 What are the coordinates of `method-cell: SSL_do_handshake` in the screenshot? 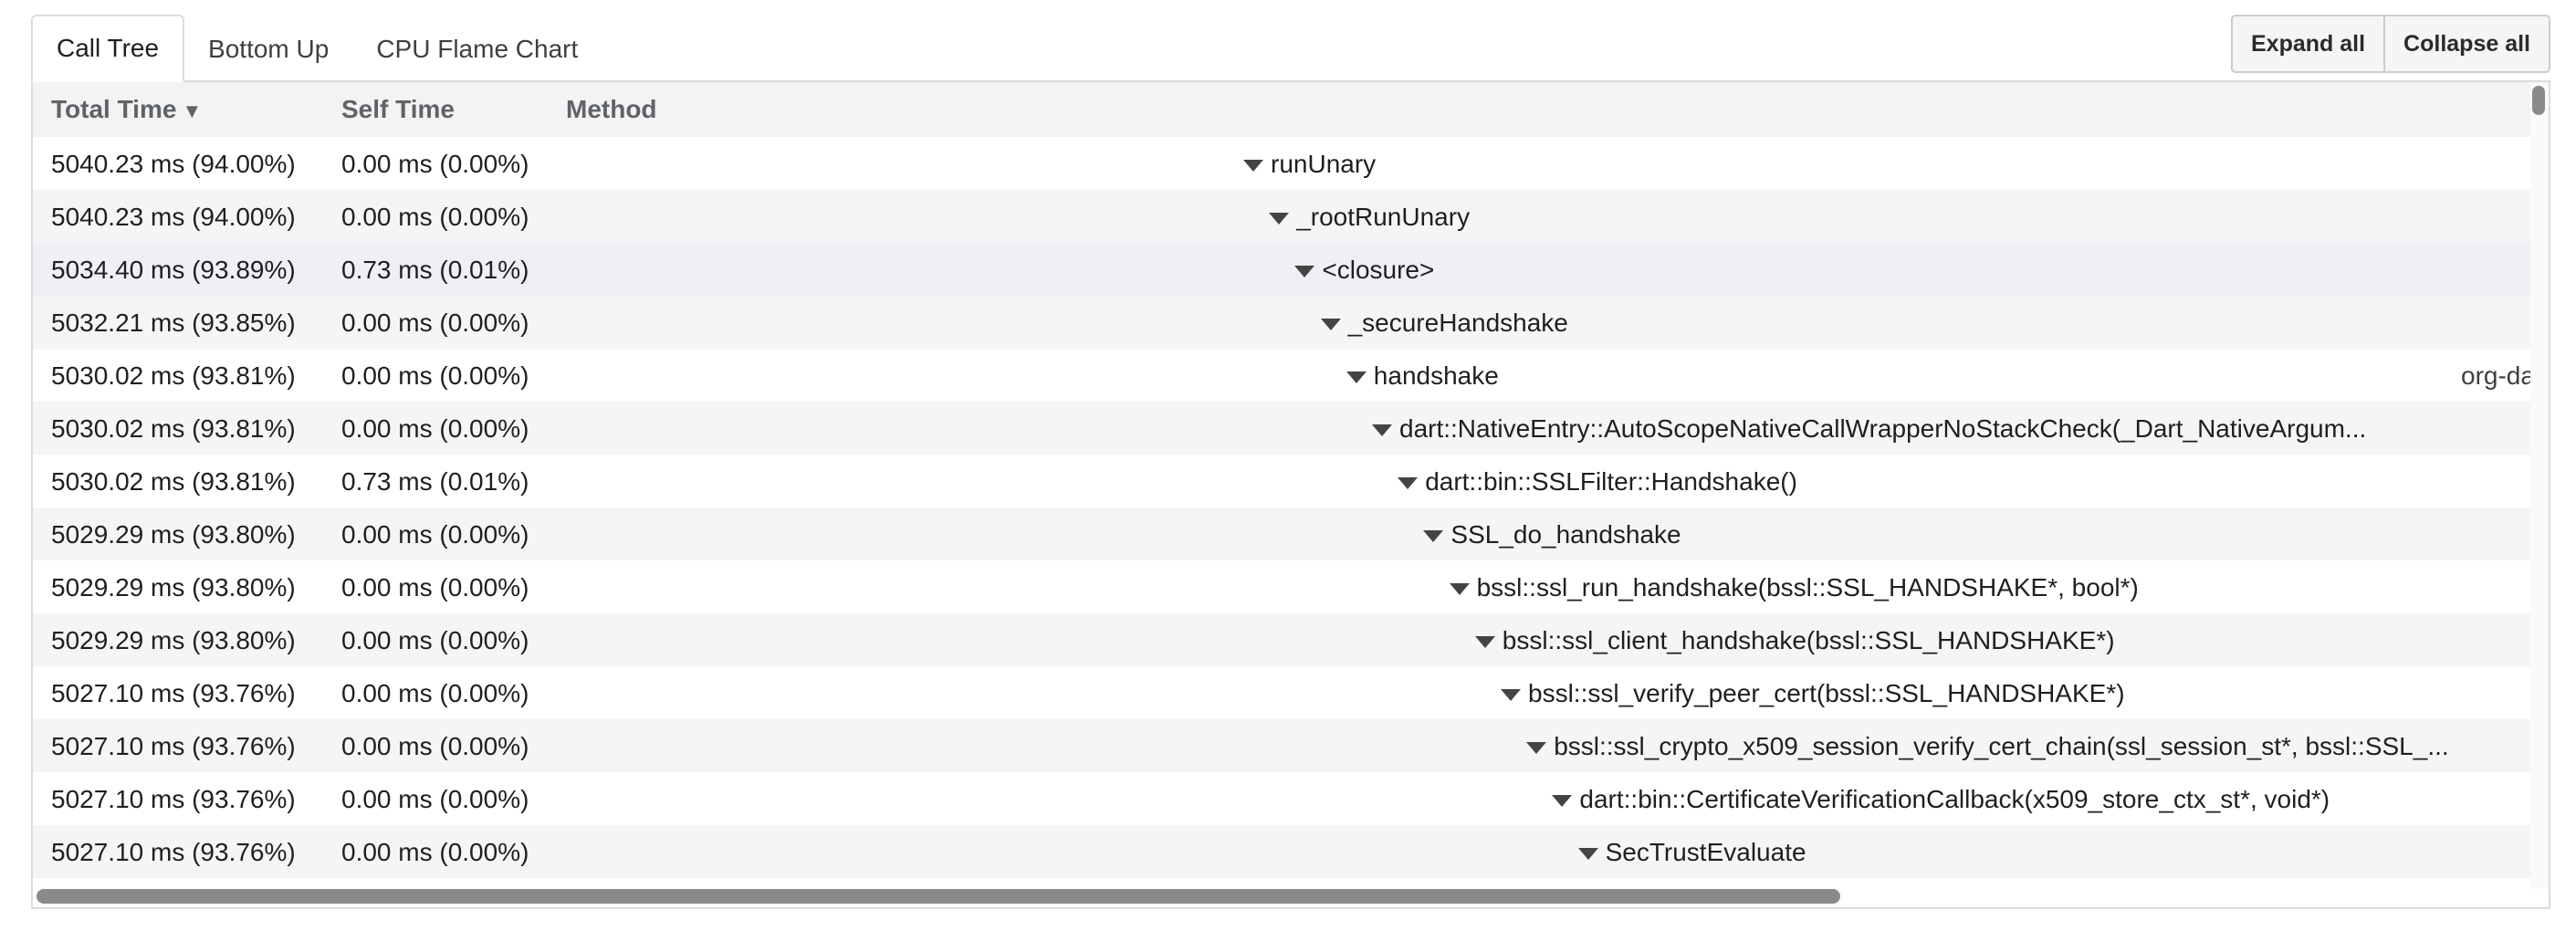 It's located at (1552, 534).